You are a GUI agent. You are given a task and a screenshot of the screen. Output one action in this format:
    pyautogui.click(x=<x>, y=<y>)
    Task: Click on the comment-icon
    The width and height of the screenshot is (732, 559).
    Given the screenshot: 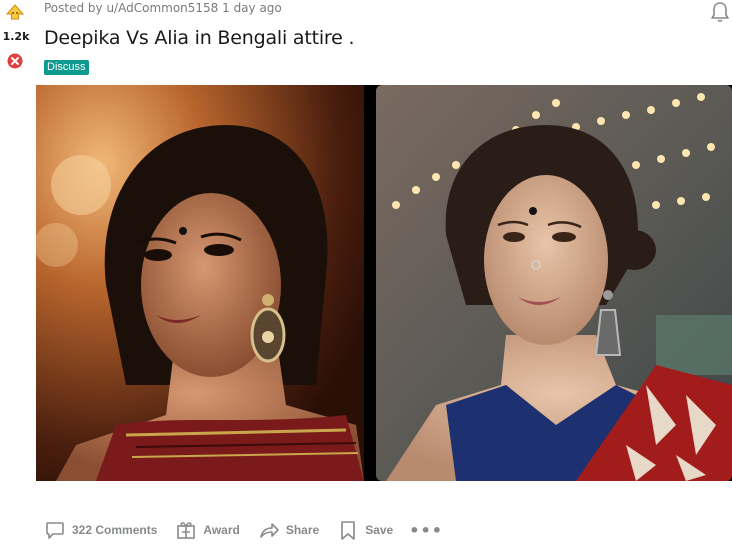 What is the action you would take?
    pyautogui.click(x=55, y=530)
    